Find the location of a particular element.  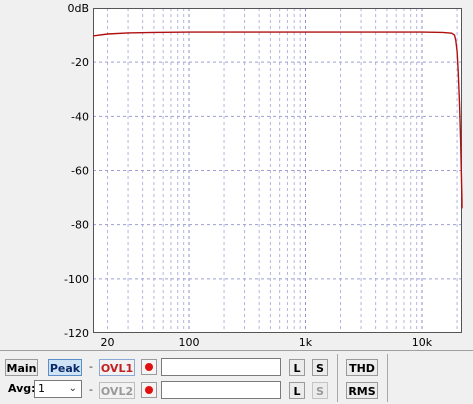

y-tick-label: -60 is located at coordinates (80, 171).